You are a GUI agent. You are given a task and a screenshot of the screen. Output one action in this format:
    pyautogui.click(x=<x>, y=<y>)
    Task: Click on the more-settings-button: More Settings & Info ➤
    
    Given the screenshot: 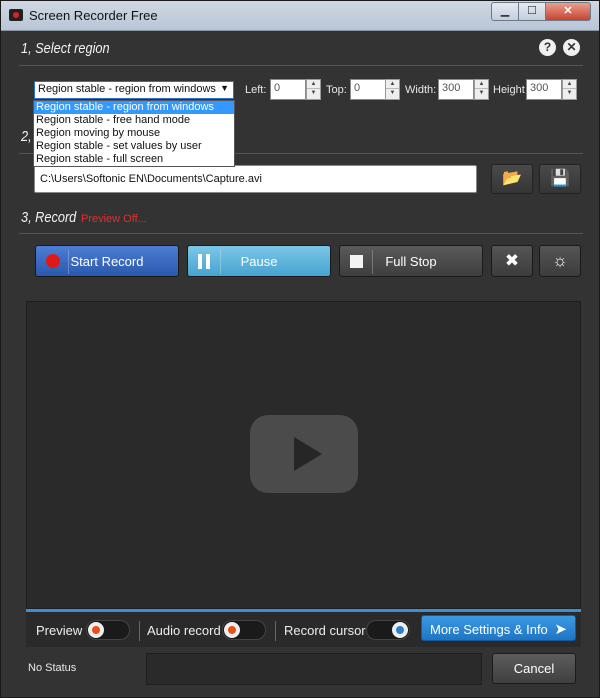 What is the action you would take?
    pyautogui.click(x=498, y=628)
    